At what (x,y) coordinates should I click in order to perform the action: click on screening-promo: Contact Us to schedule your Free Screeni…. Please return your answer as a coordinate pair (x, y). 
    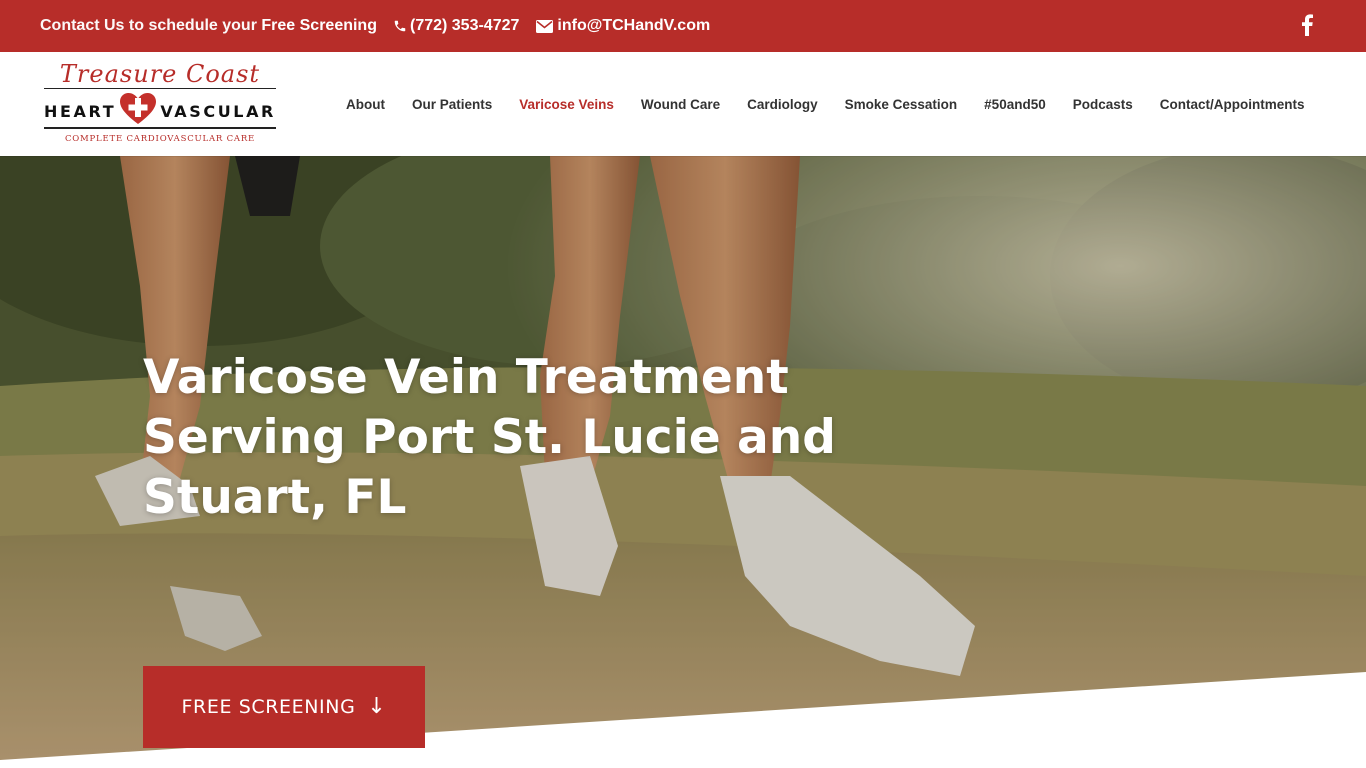
    Looking at the image, I should click on (208, 26).